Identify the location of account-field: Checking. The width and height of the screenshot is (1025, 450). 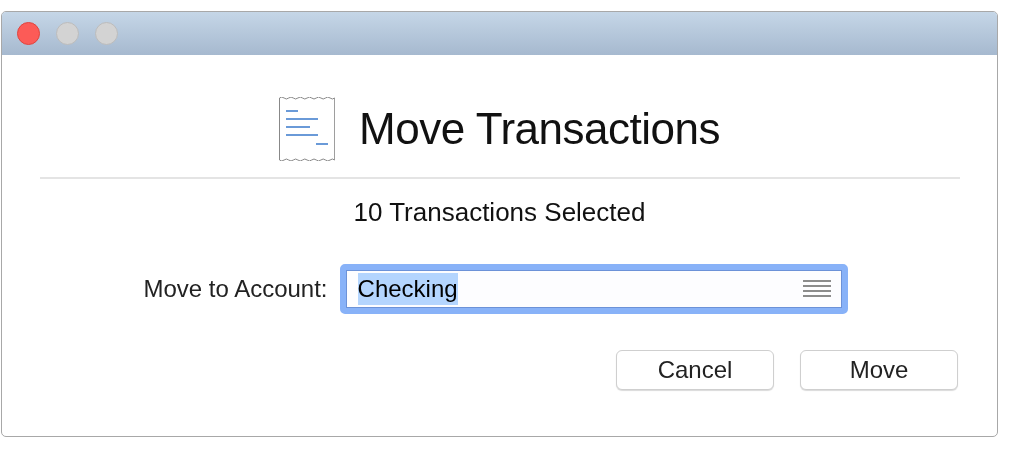
(593, 289).